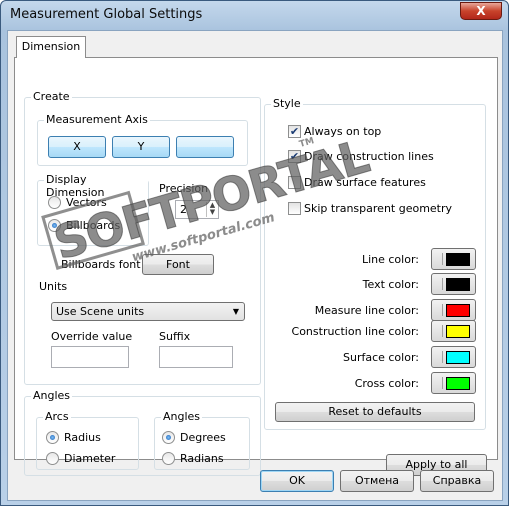 Image resolution: width=509 pixels, height=506 pixels. Describe the element at coordinates (369, 156) in the screenshot. I see `draw-construction-lines-label: Draw construction lines` at that location.